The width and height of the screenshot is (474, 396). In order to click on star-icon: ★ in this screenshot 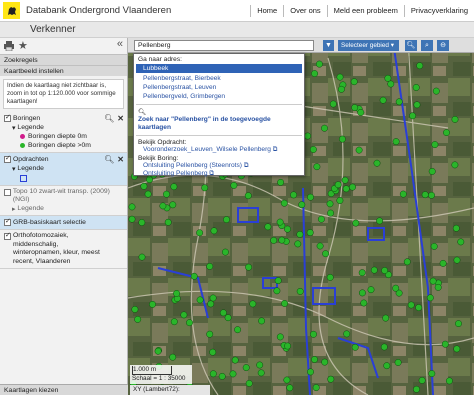, I will do `click(23, 45)`.